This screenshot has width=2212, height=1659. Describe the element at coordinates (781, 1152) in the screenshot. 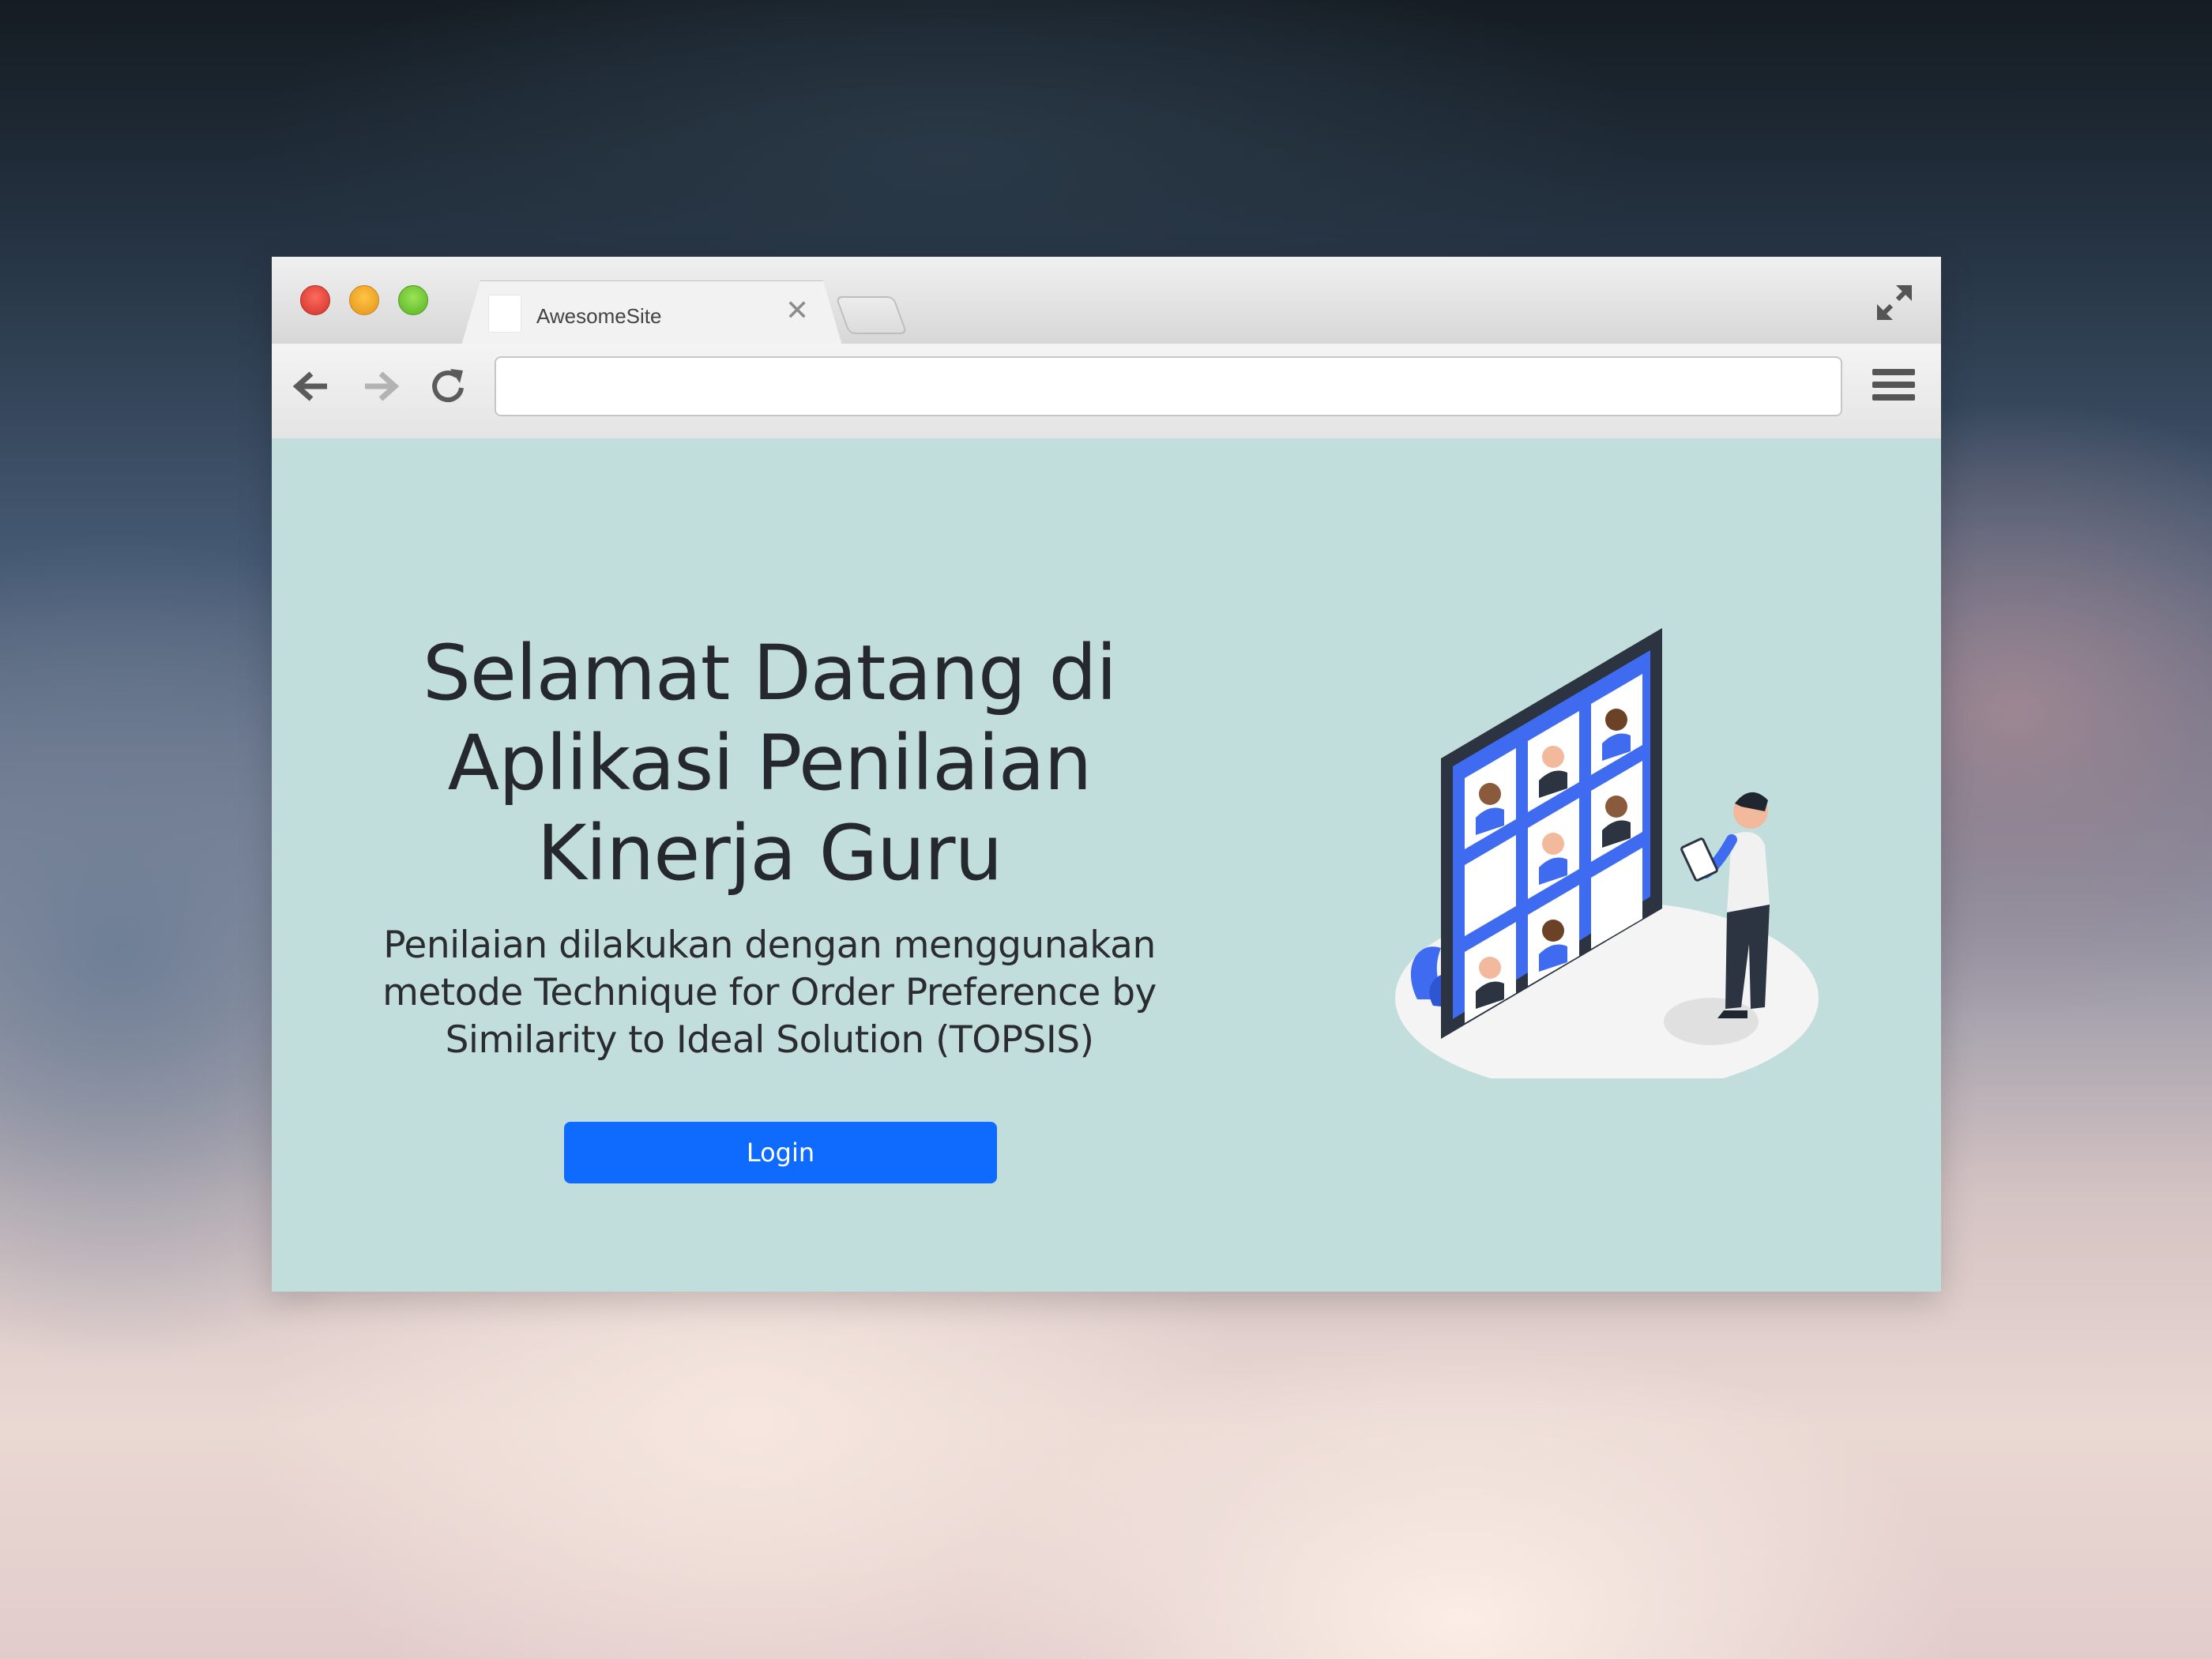

I see `login-button: Login` at that location.